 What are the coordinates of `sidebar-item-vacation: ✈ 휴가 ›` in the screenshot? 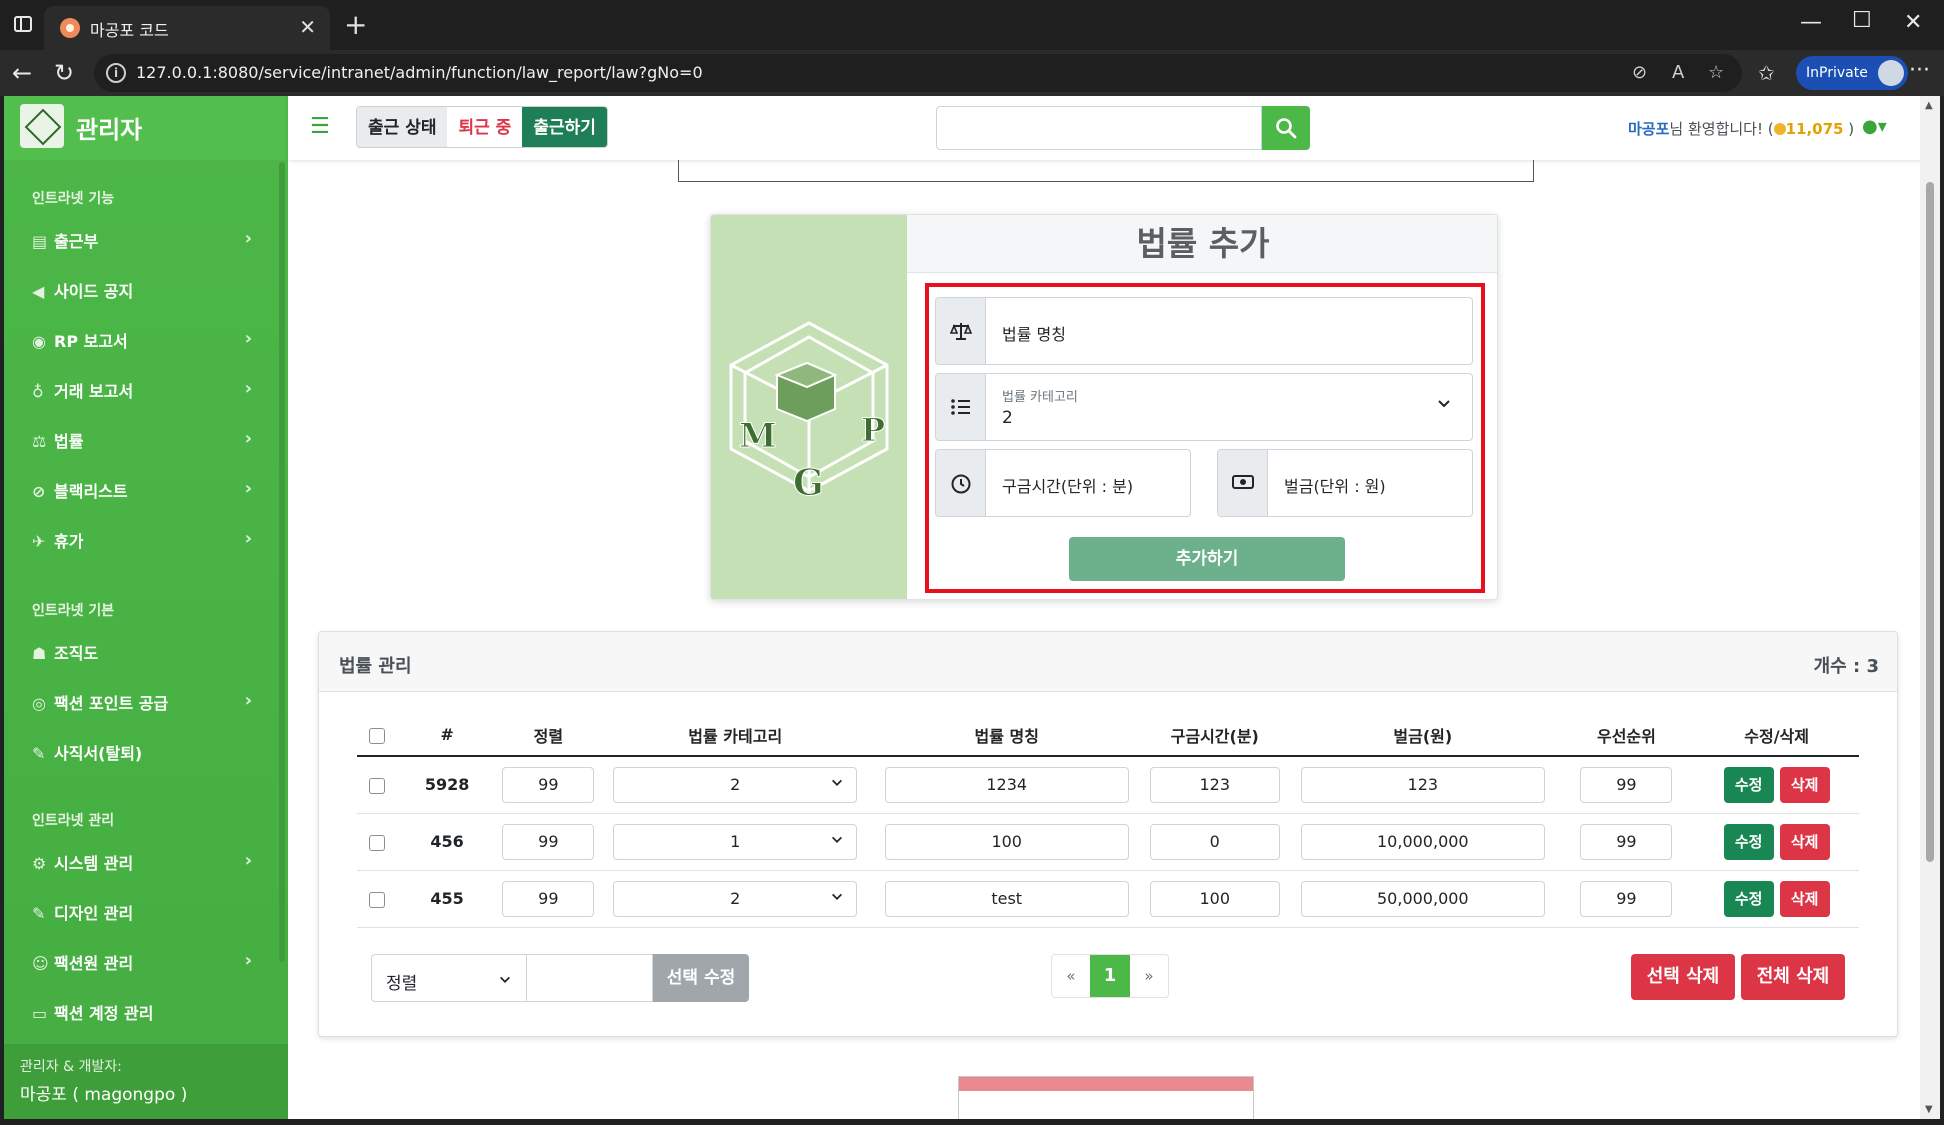 It's located at (142, 543).